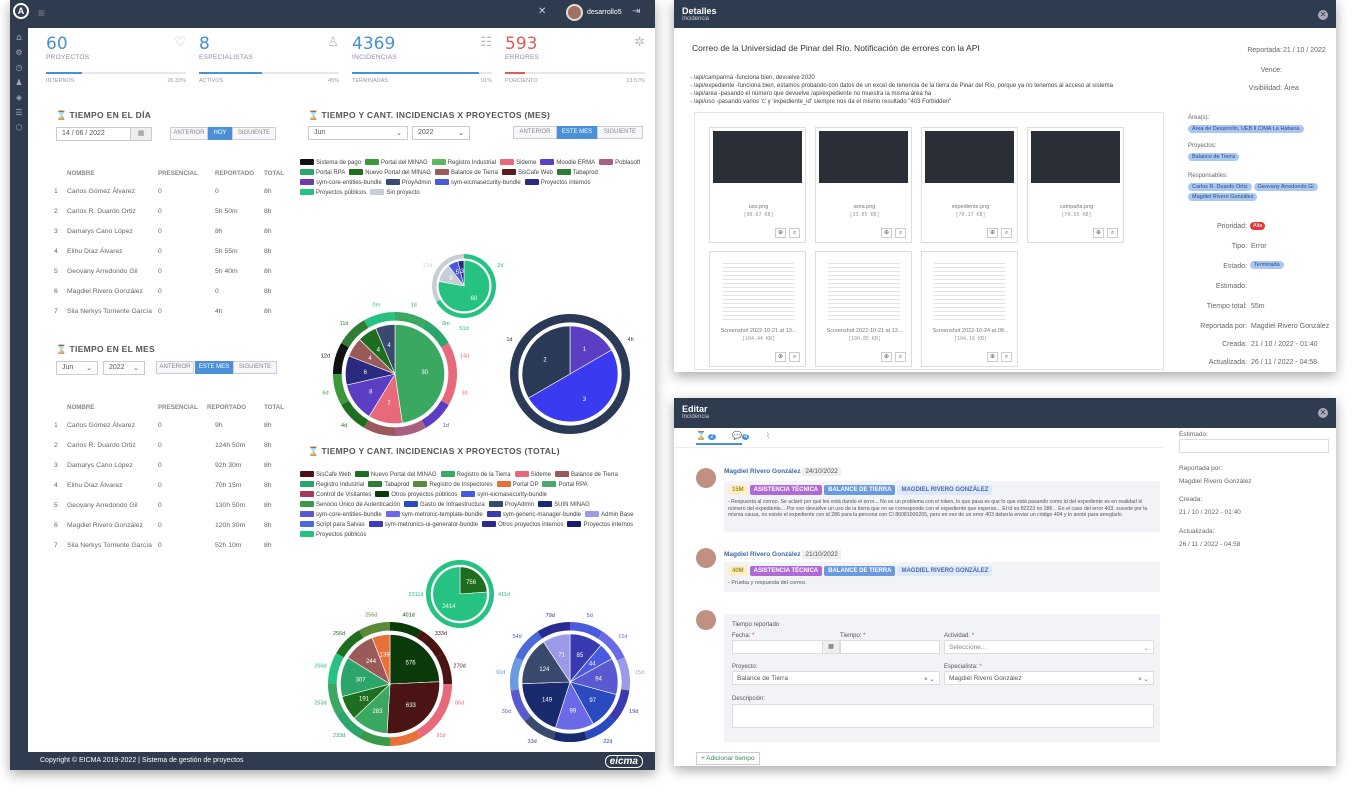 The image size is (1366, 800). Describe the element at coordinates (636, 11) in the screenshot. I see `logout-icon: ⇥` at that location.